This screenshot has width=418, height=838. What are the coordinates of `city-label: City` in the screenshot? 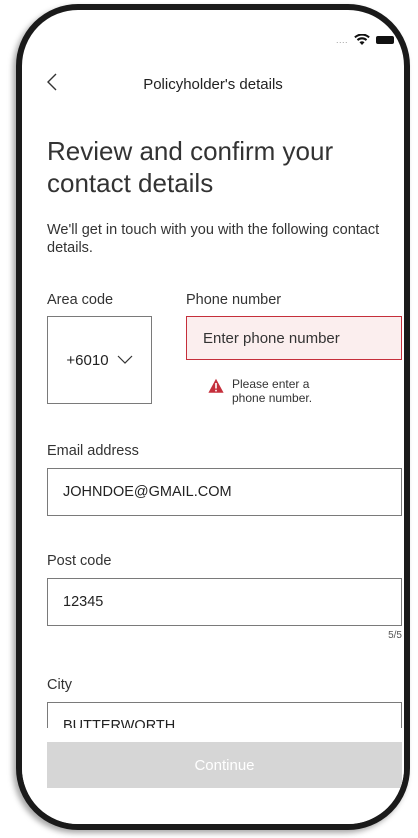 It's located at (59, 685).